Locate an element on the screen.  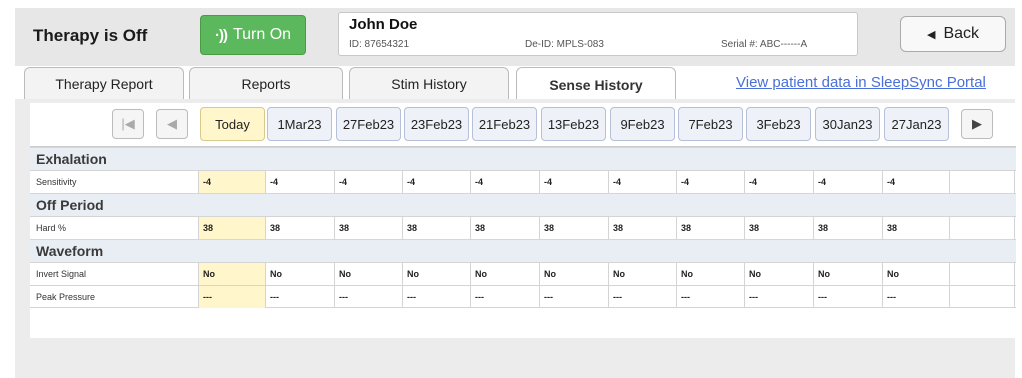
date-button: 13Feb23 is located at coordinates (573, 124).